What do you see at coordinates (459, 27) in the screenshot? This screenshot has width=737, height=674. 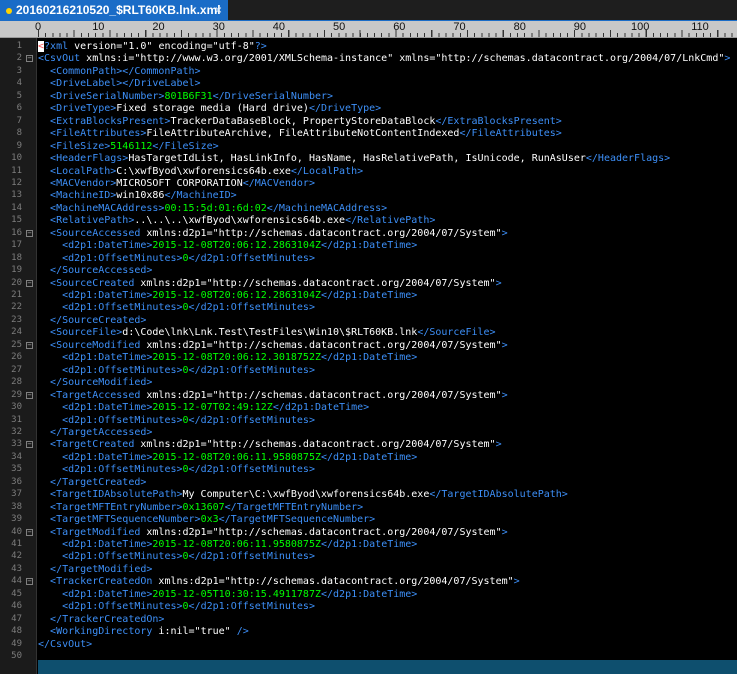 I see `ruler-label: 70` at bounding box center [459, 27].